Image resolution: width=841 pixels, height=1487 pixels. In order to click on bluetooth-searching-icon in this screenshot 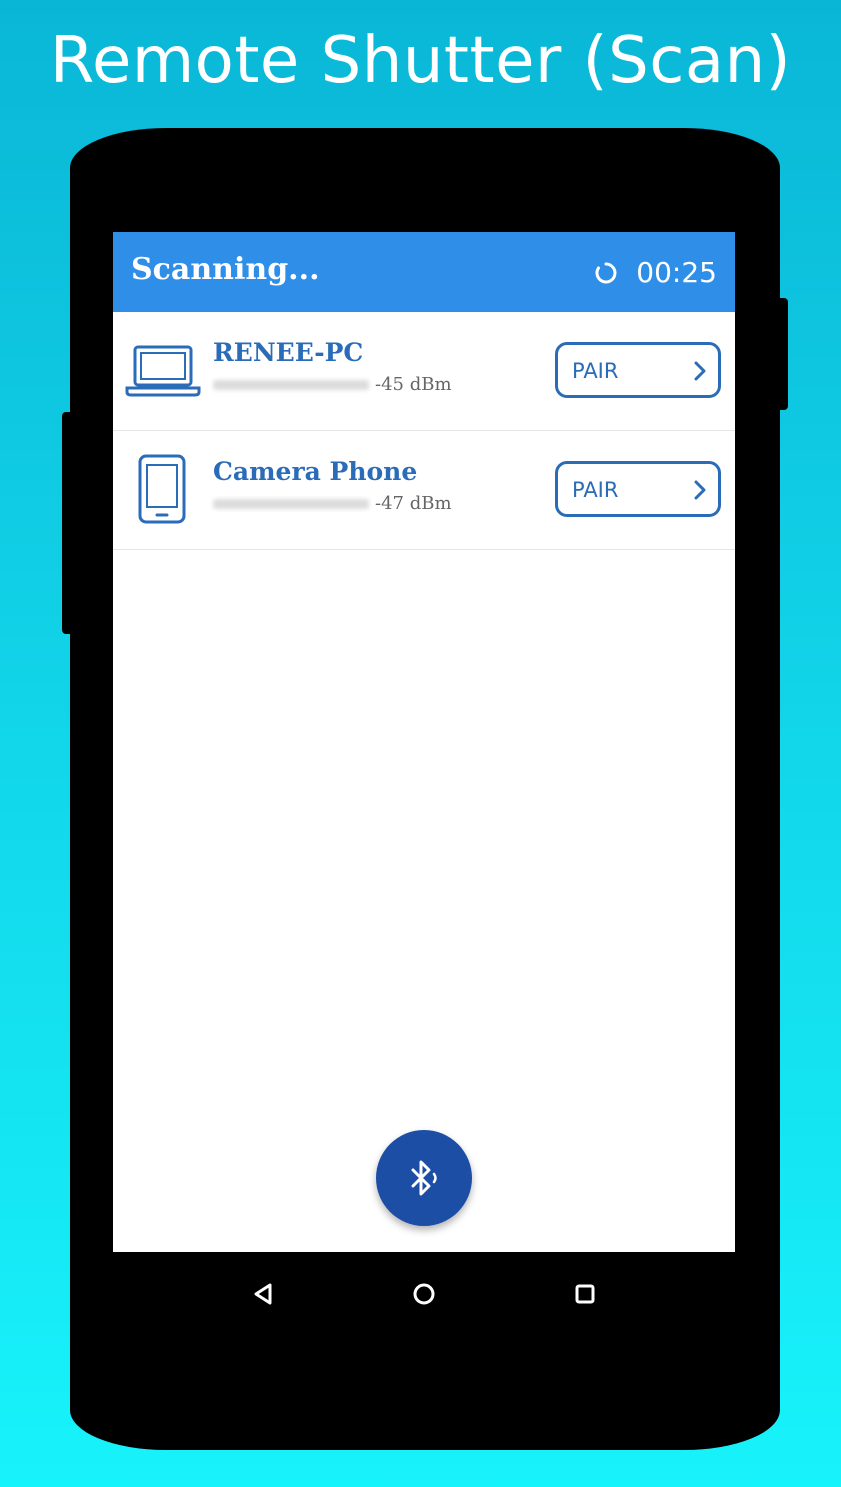, I will do `click(424, 1178)`.